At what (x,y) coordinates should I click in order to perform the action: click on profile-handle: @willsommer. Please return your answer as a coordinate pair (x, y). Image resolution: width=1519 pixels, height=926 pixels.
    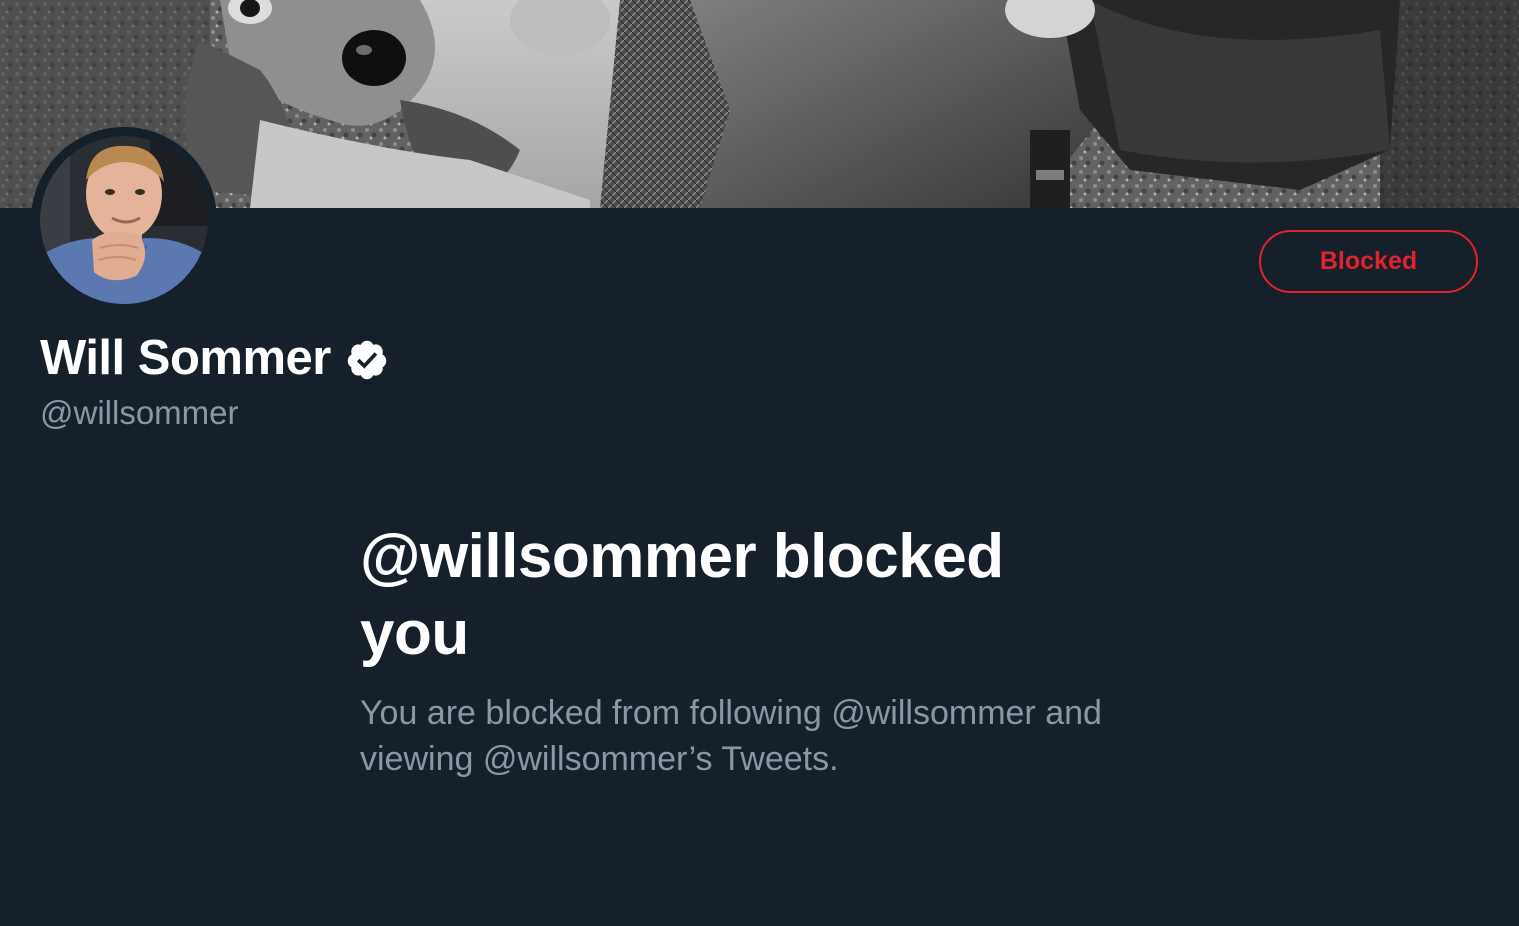
    Looking at the image, I should click on (139, 412).